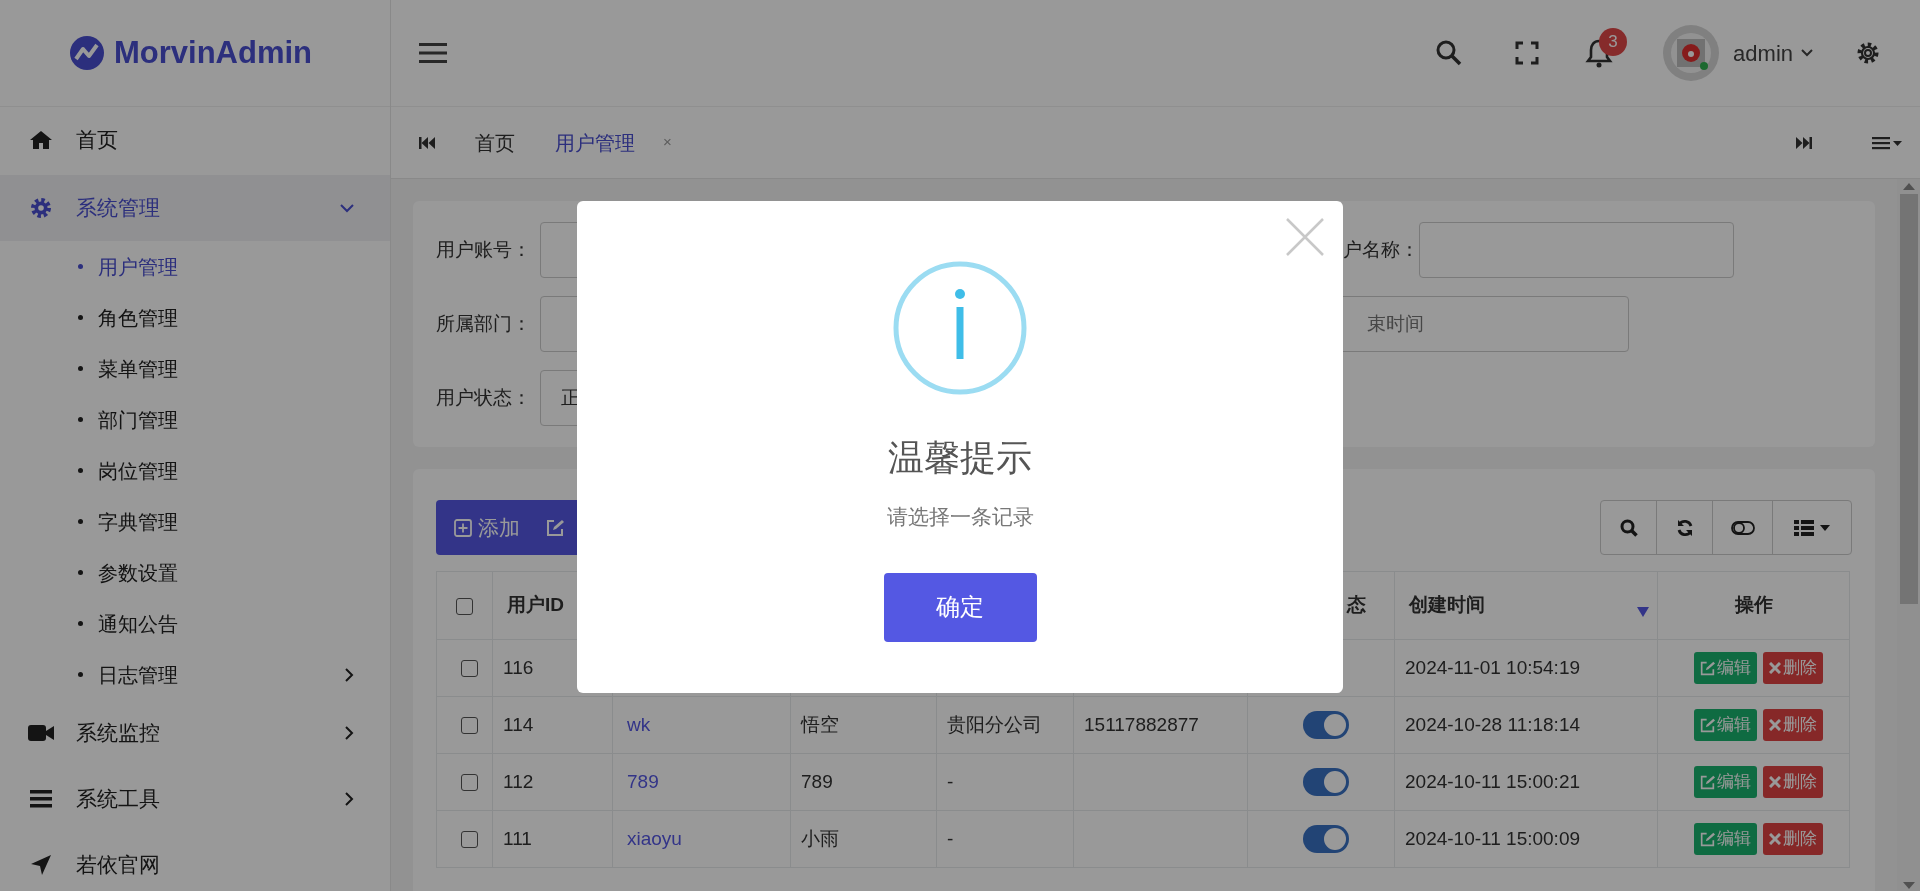  What do you see at coordinates (1493, 667) in the screenshot?
I see `table-cell: 2024-11-01 10:54:19` at bounding box center [1493, 667].